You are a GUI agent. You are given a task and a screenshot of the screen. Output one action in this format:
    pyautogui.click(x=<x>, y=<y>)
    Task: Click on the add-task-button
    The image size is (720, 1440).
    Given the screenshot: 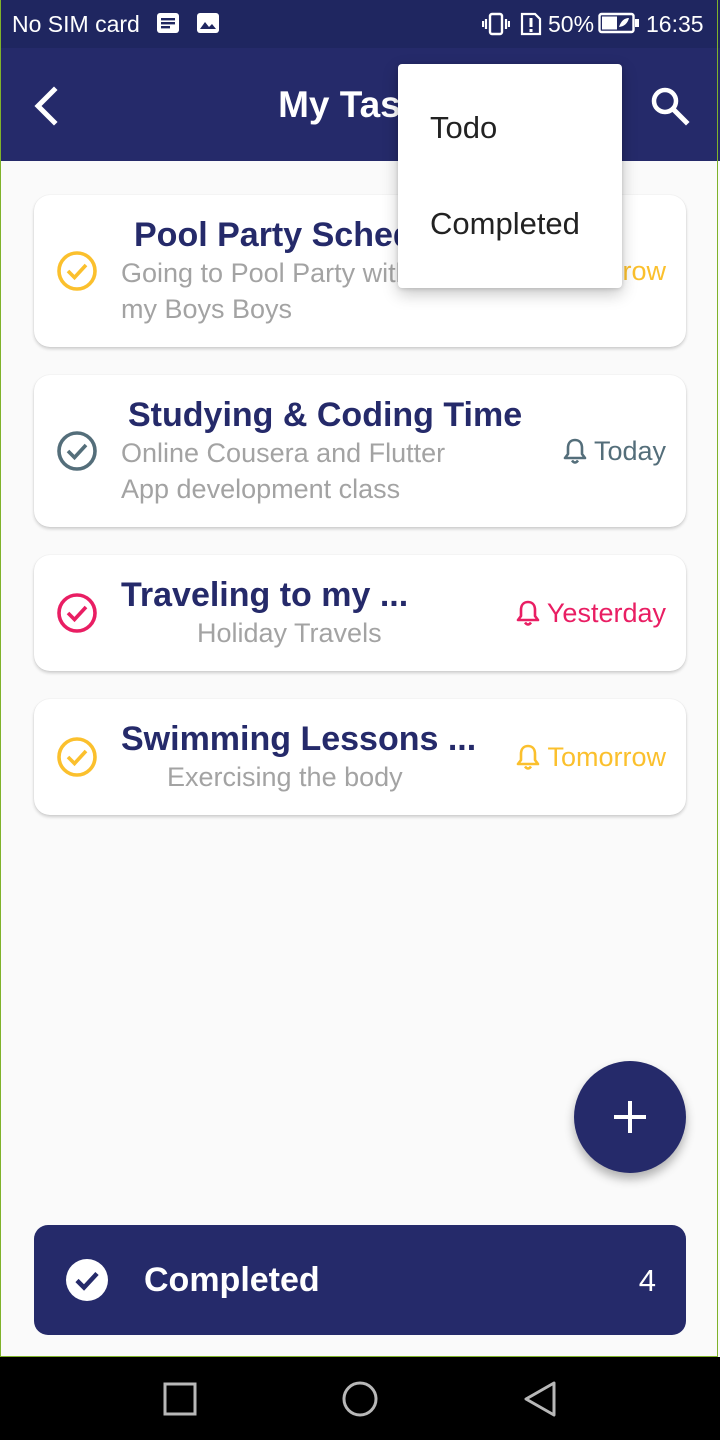 What is the action you would take?
    pyautogui.click(x=630, y=1117)
    